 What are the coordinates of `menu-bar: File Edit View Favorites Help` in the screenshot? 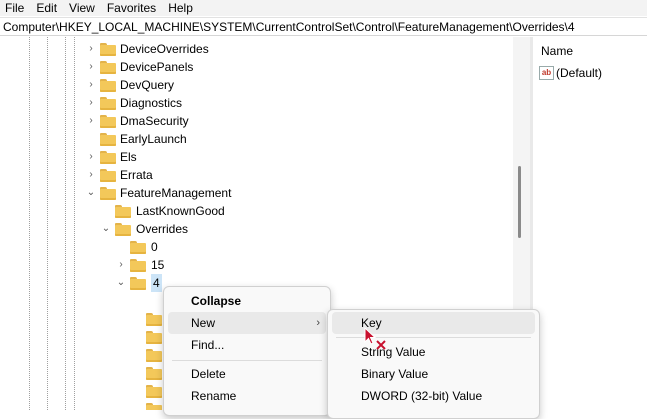 It's located at (323, 8).